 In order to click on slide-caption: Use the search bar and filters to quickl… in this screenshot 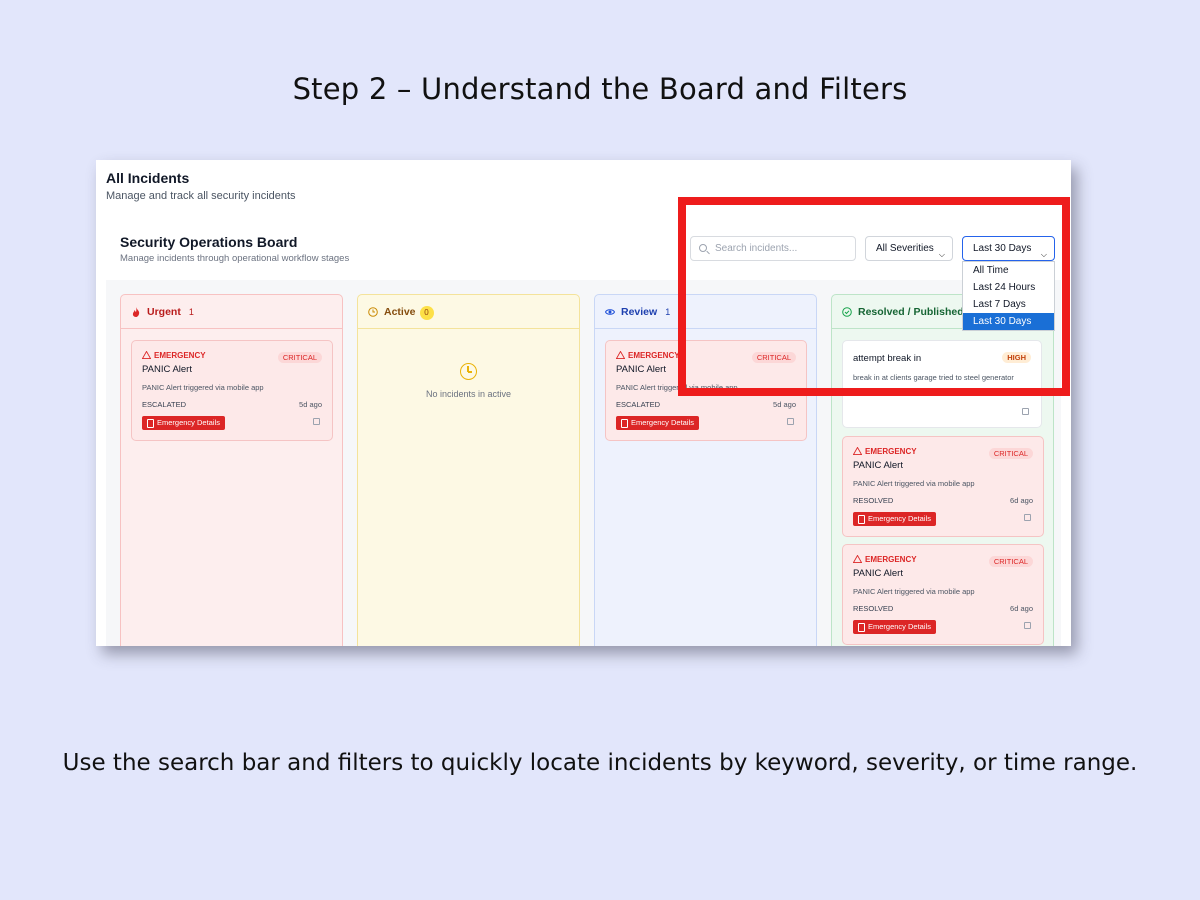, I will do `click(600, 763)`.